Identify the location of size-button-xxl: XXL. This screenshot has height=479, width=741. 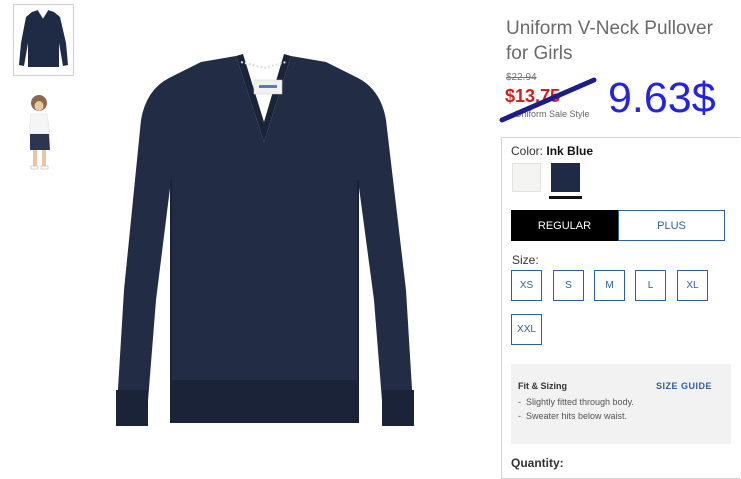
(526, 329).